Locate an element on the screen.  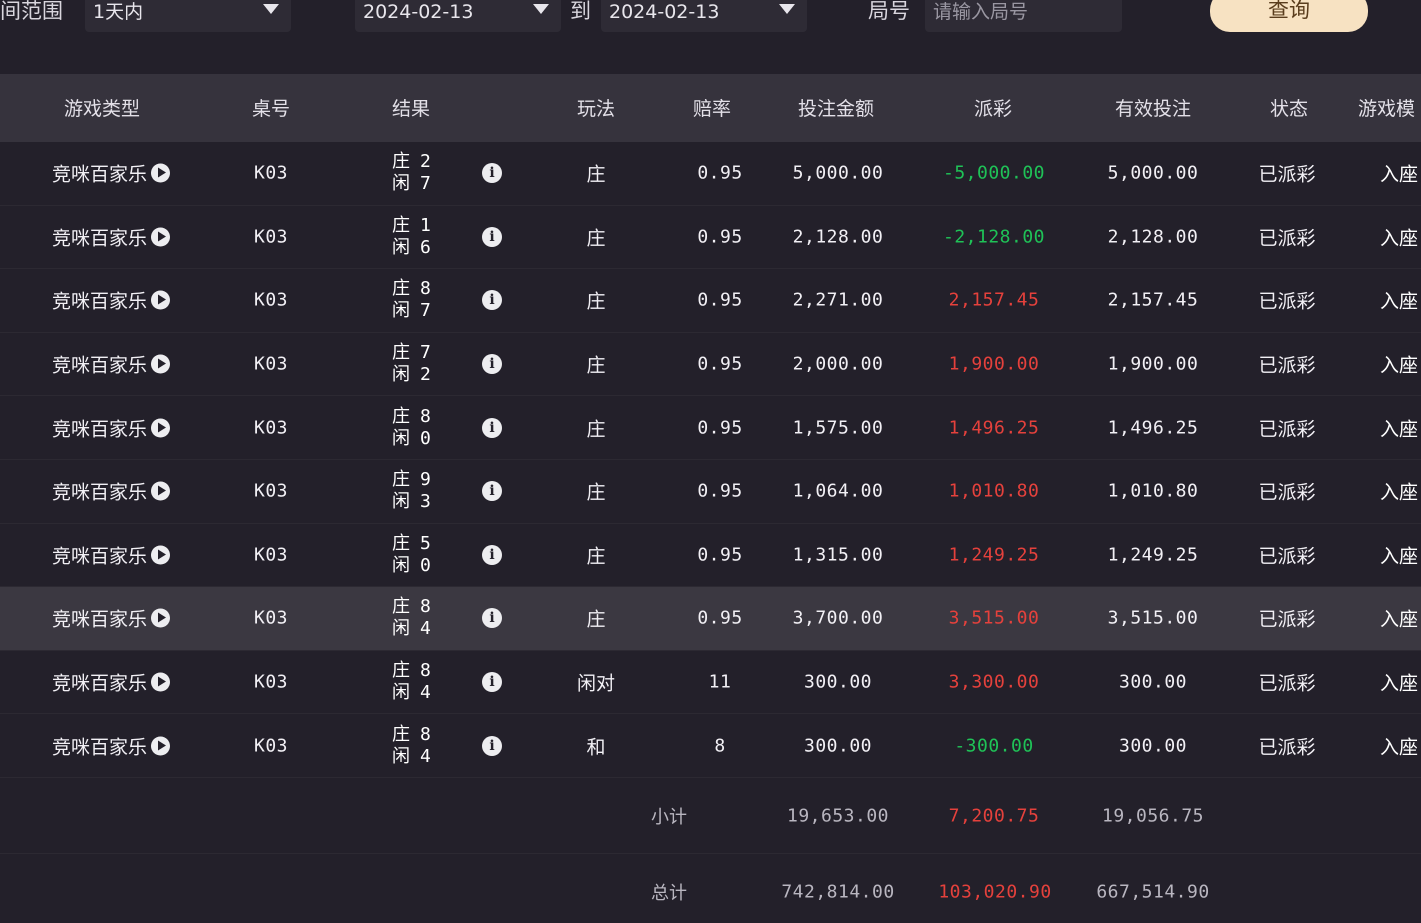
header-game-type: 游戏类型 is located at coordinates (102, 109).